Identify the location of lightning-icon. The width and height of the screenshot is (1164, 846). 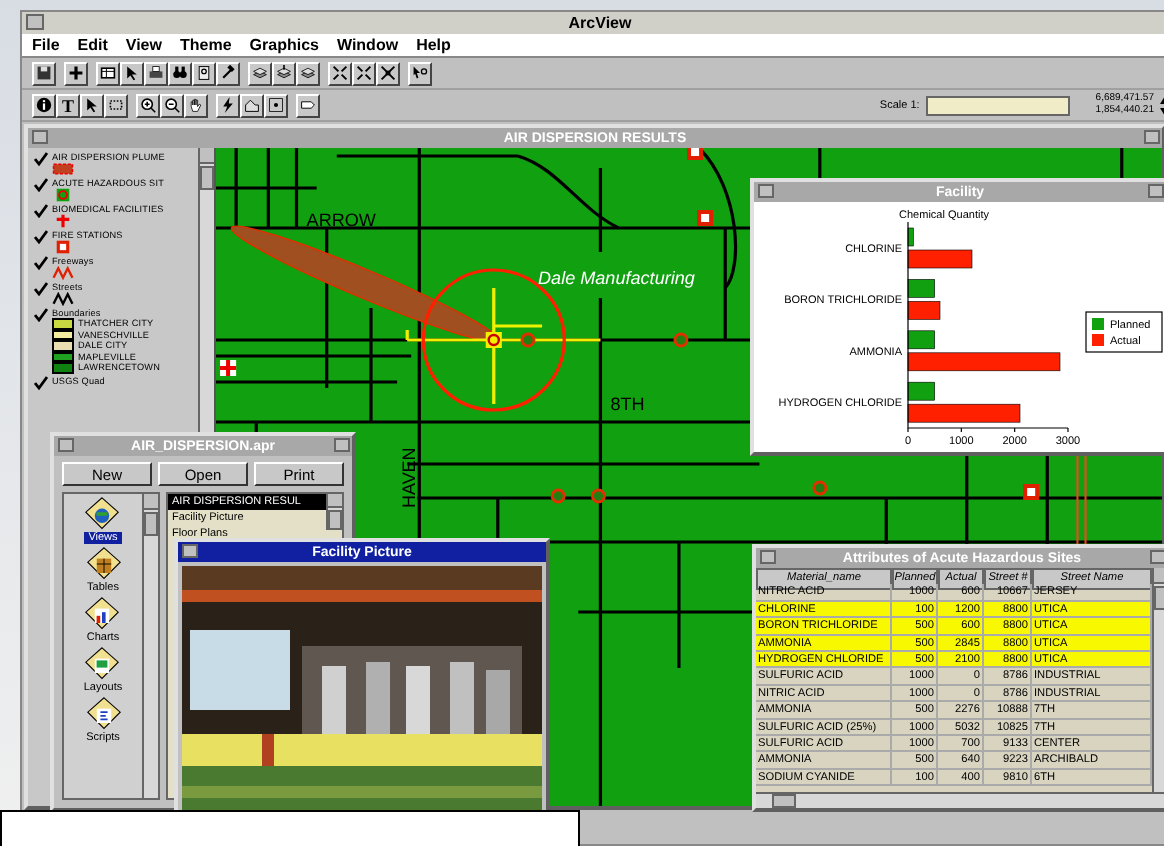
(228, 105).